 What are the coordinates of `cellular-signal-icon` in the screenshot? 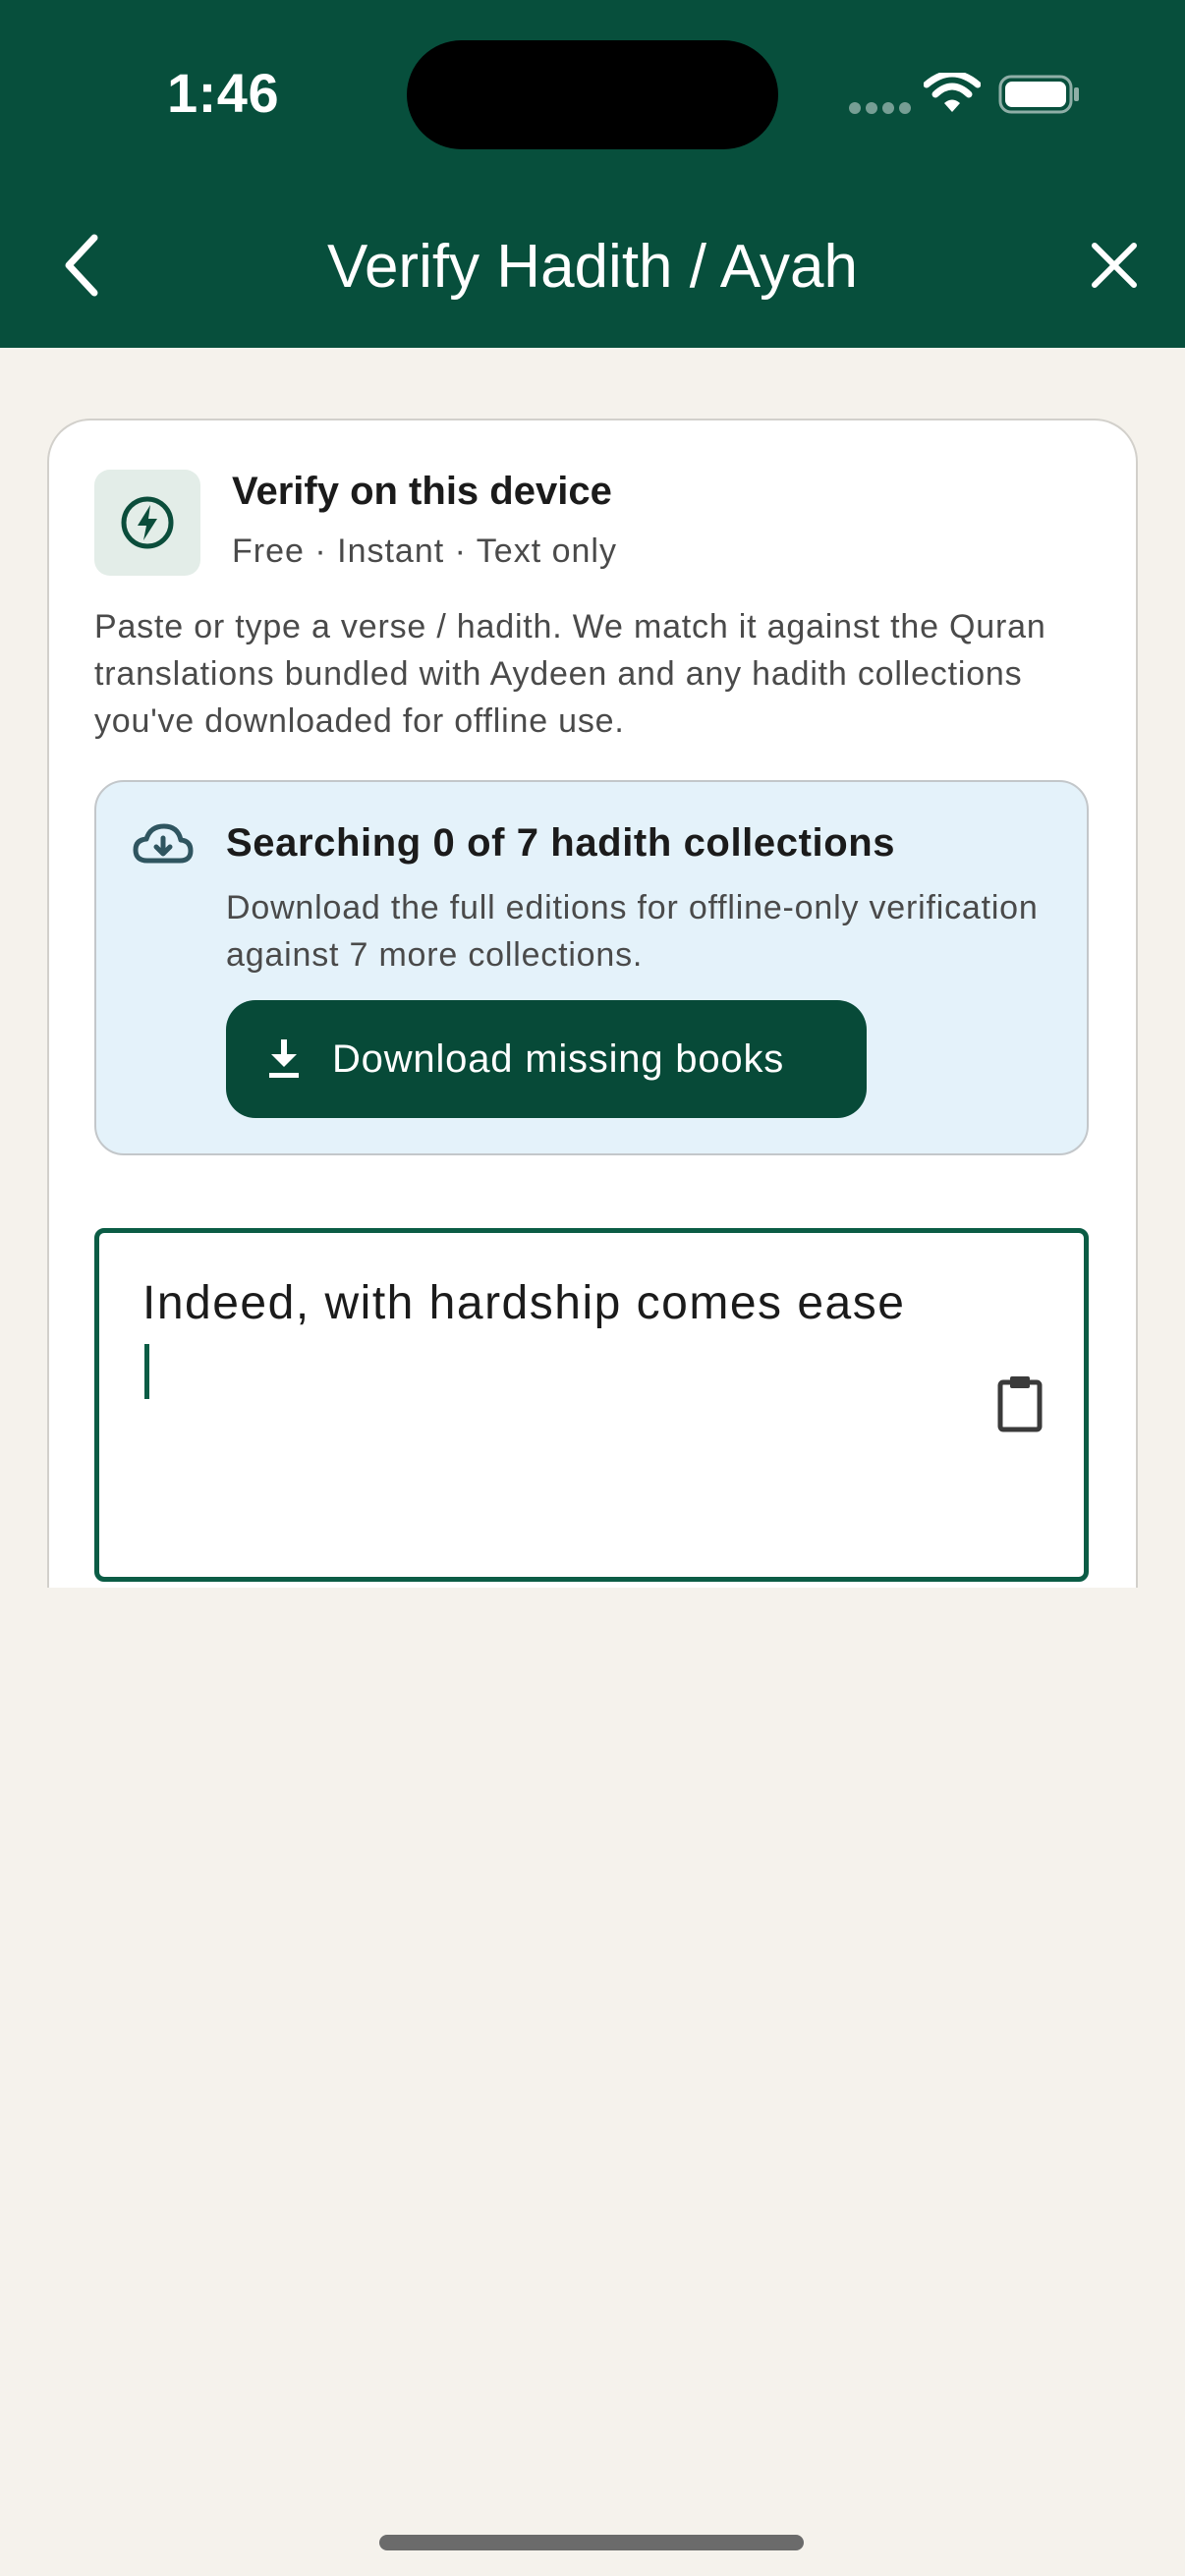 It's located at (880, 109).